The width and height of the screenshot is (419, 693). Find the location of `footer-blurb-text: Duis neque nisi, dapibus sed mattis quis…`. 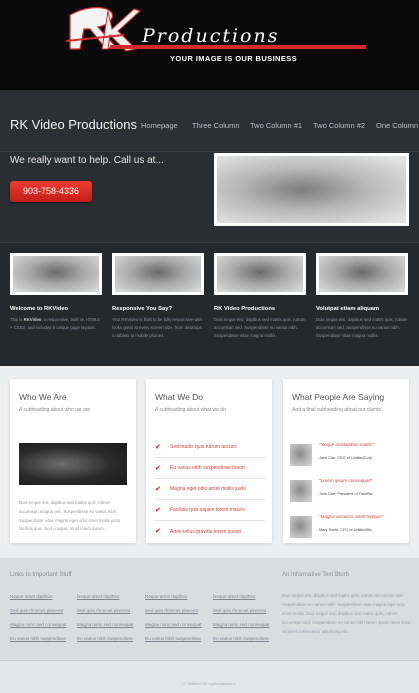

footer-blurb-text: Duis neque nisi, dapibus sed mattis quis… is located at coordinates (346, 614).